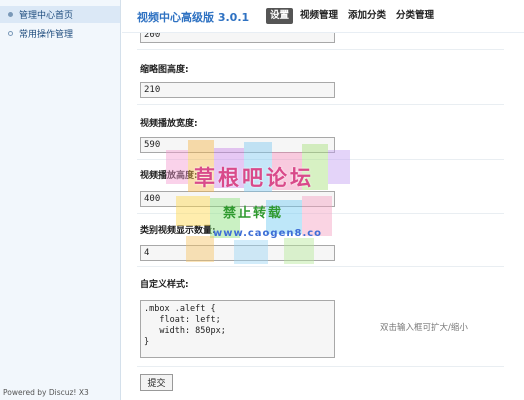  What do you see at coordinates (164, 70) in the screenshot?
I see `thumb-height-label: 缩略图高度:` at bounding box center [164, 70].